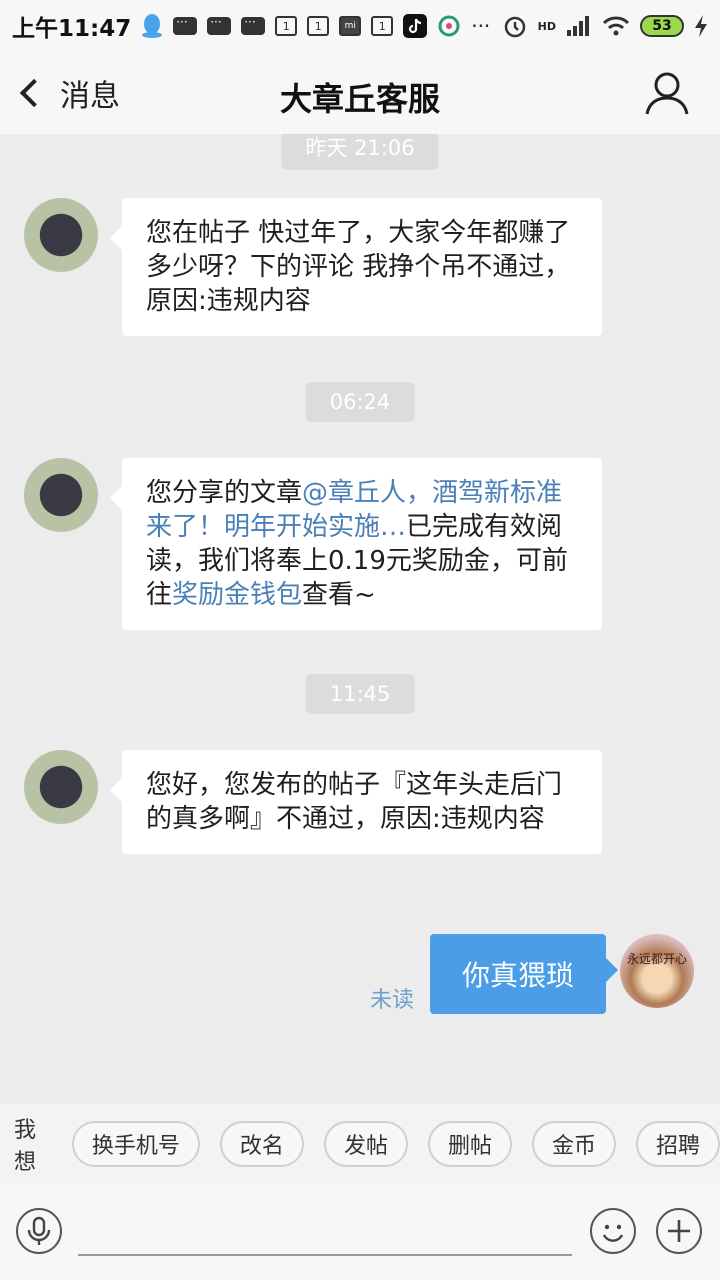 The width and height of the screenshot is (720, 1280). I want to click on smiley-icon, so click(613, 1233).